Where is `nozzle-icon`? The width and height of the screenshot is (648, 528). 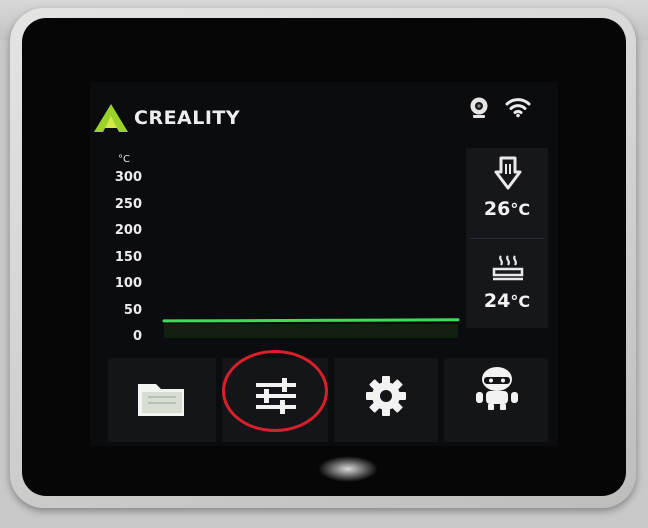
nozzle-icon is located at coordinates (508, 174).